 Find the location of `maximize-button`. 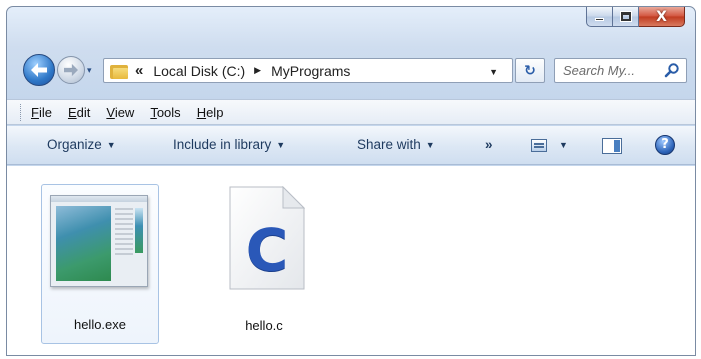

maximize-button is located at coordinates (626, 17).